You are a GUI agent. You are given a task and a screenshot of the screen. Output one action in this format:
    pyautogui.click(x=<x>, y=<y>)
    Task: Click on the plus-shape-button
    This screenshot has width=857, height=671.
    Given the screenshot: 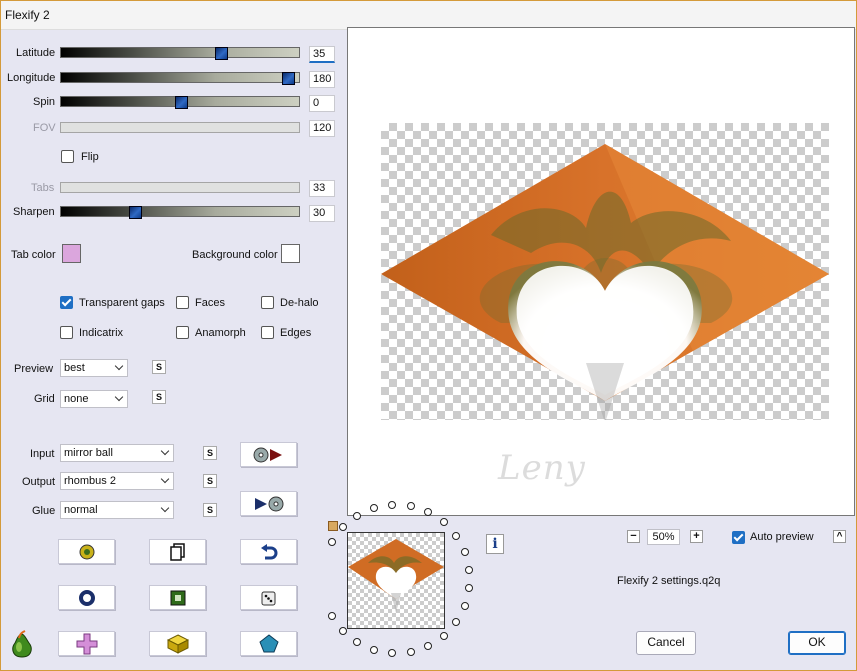 What is the action you would take?
    pyautogui.click(x=86, y=643)
    